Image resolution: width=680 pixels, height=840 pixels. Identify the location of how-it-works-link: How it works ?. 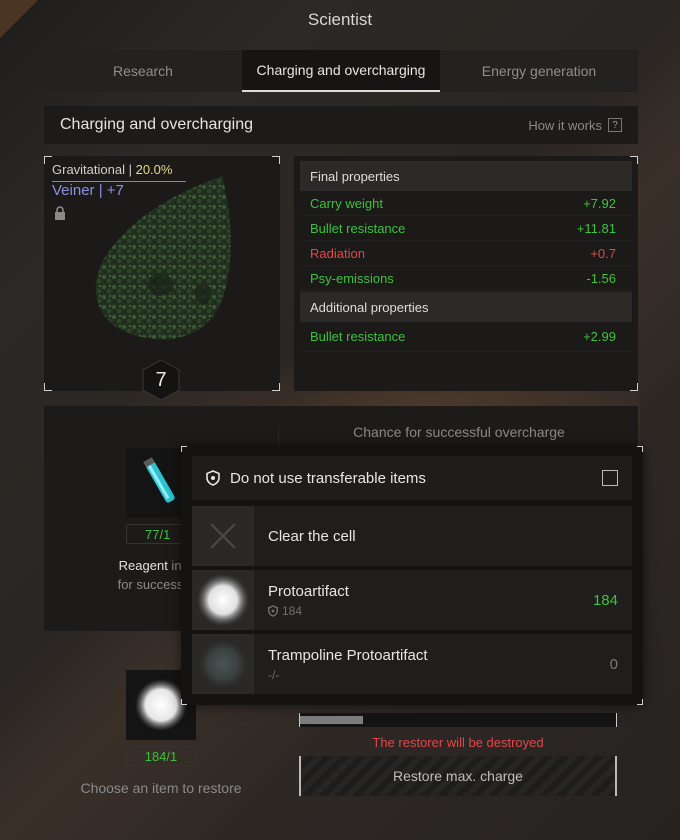
(575, 125).